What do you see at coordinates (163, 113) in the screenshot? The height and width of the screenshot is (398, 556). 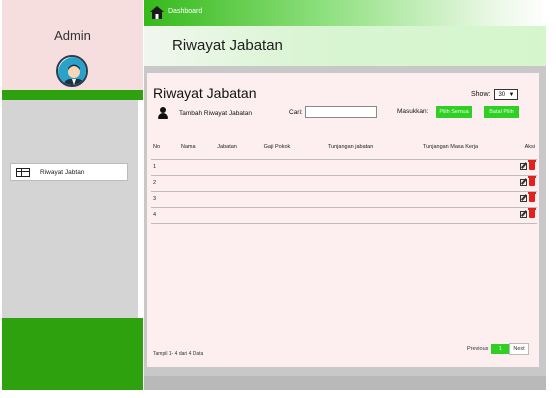 I see `user-icon` at bounding box center [163, 113].